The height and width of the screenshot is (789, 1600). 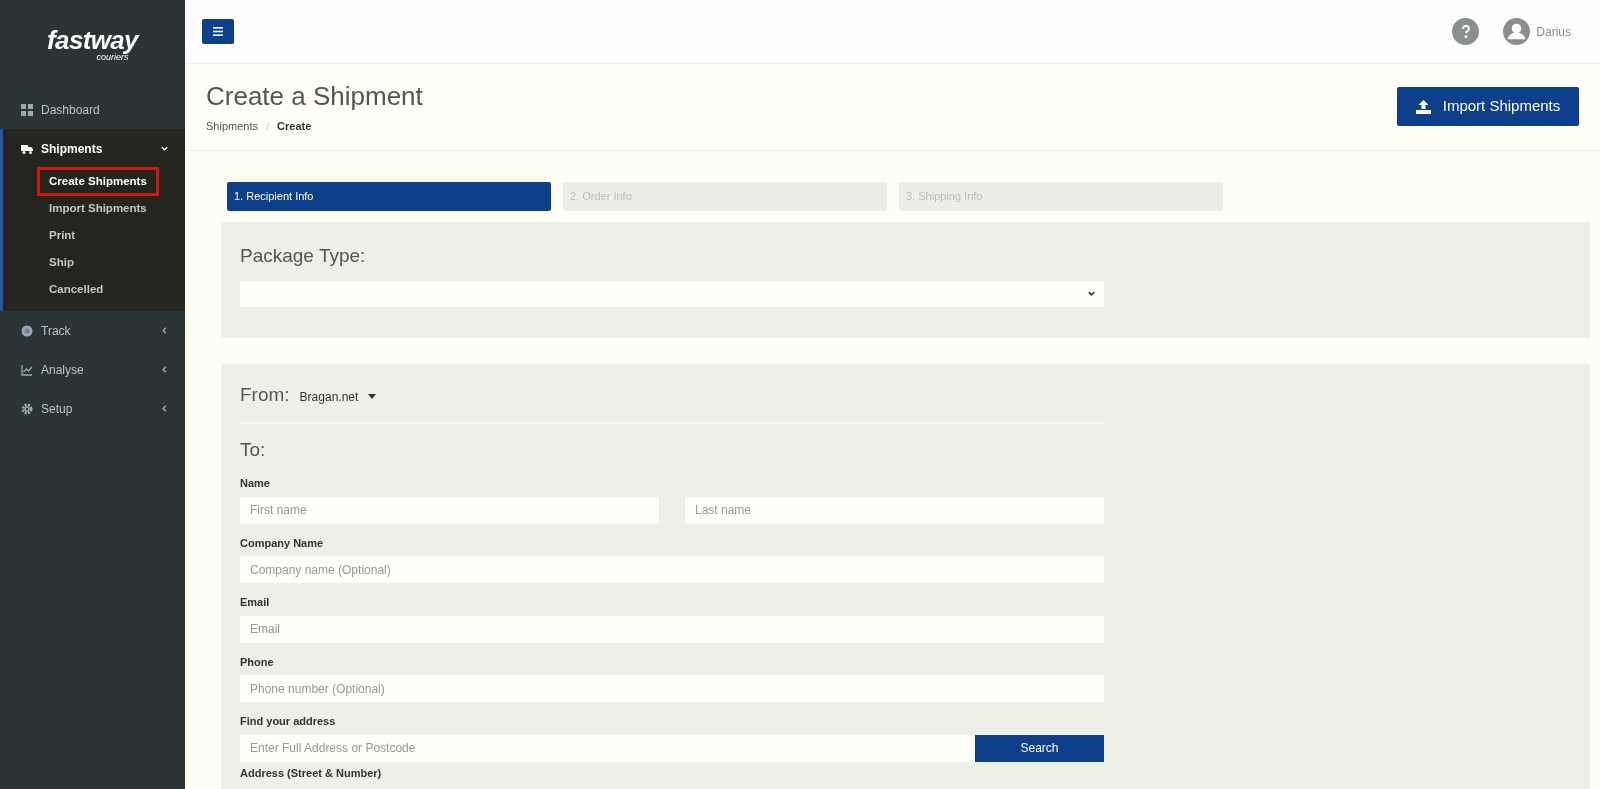 I want to click on input-field: Last name, so click(x=894, y=510).